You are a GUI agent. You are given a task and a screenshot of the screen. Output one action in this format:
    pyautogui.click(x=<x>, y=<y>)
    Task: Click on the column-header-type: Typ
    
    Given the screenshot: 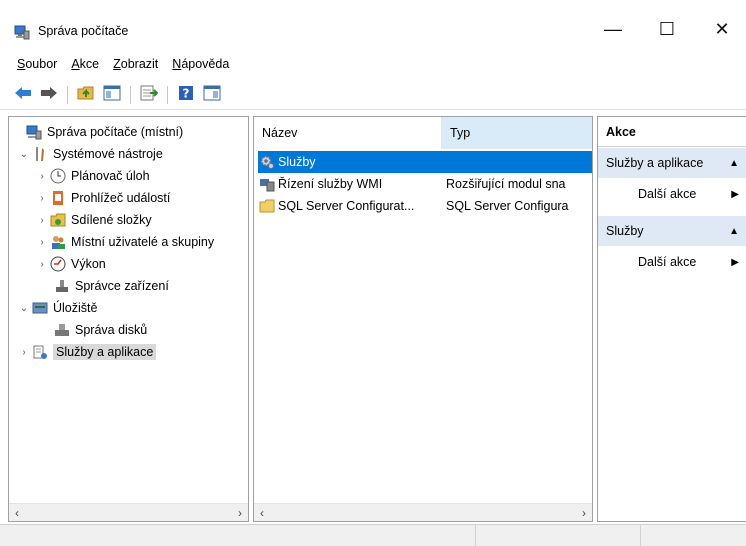 What is the action you would take?
    pyautogui.click(x=517, y=133)
    